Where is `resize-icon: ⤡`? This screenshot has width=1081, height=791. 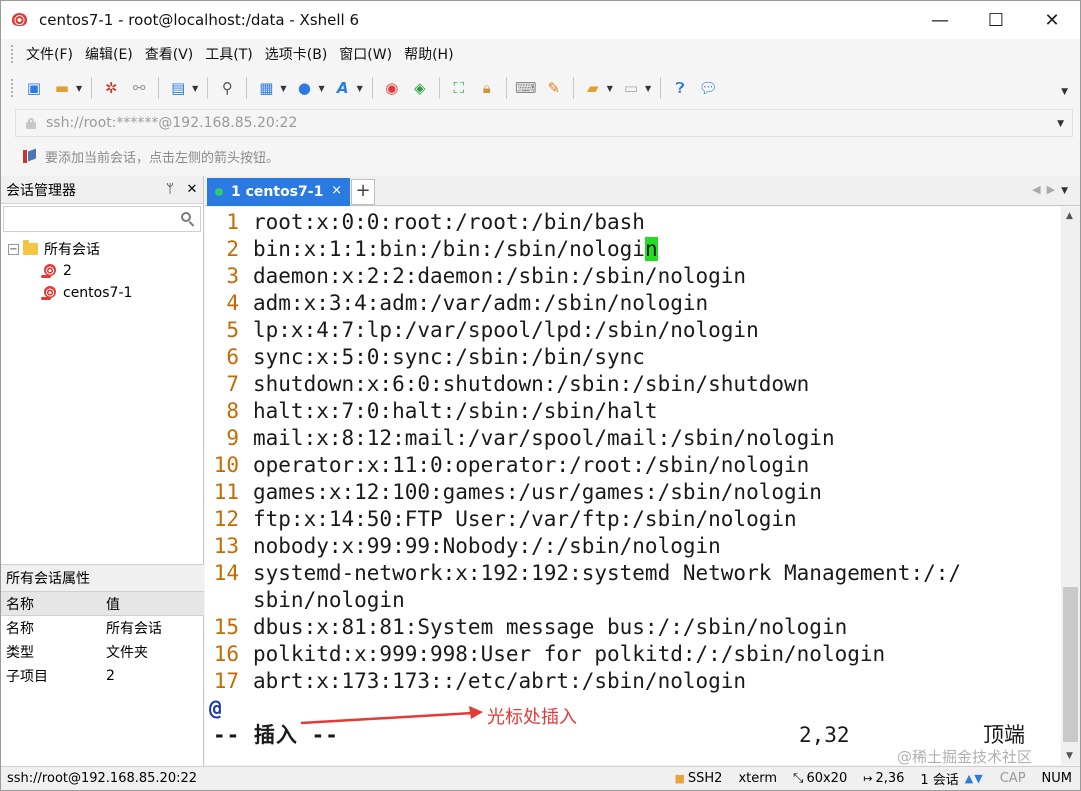 resize-icon: ⤡ is located at coordinates (798, 778).